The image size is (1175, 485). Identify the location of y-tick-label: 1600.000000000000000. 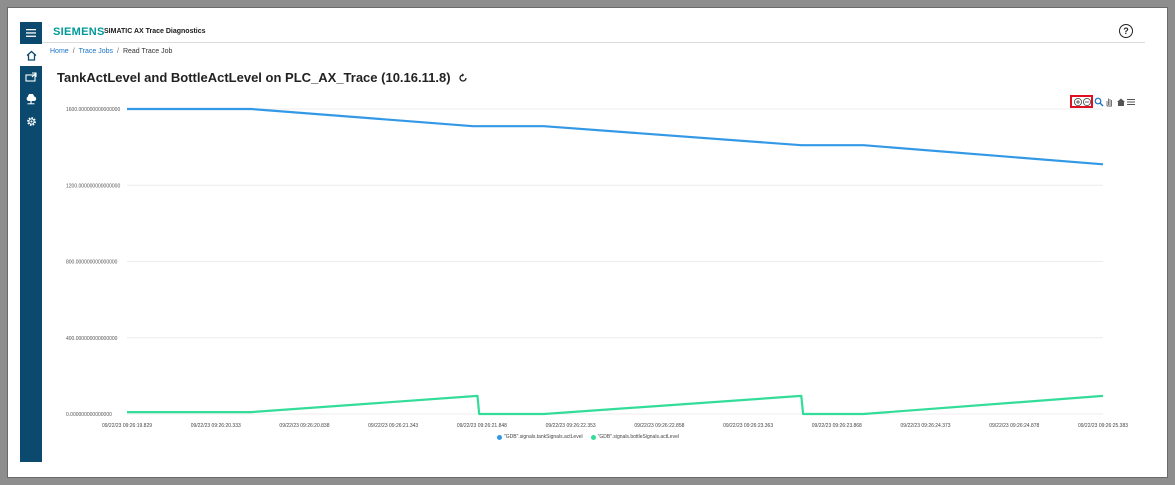
(93, 110).